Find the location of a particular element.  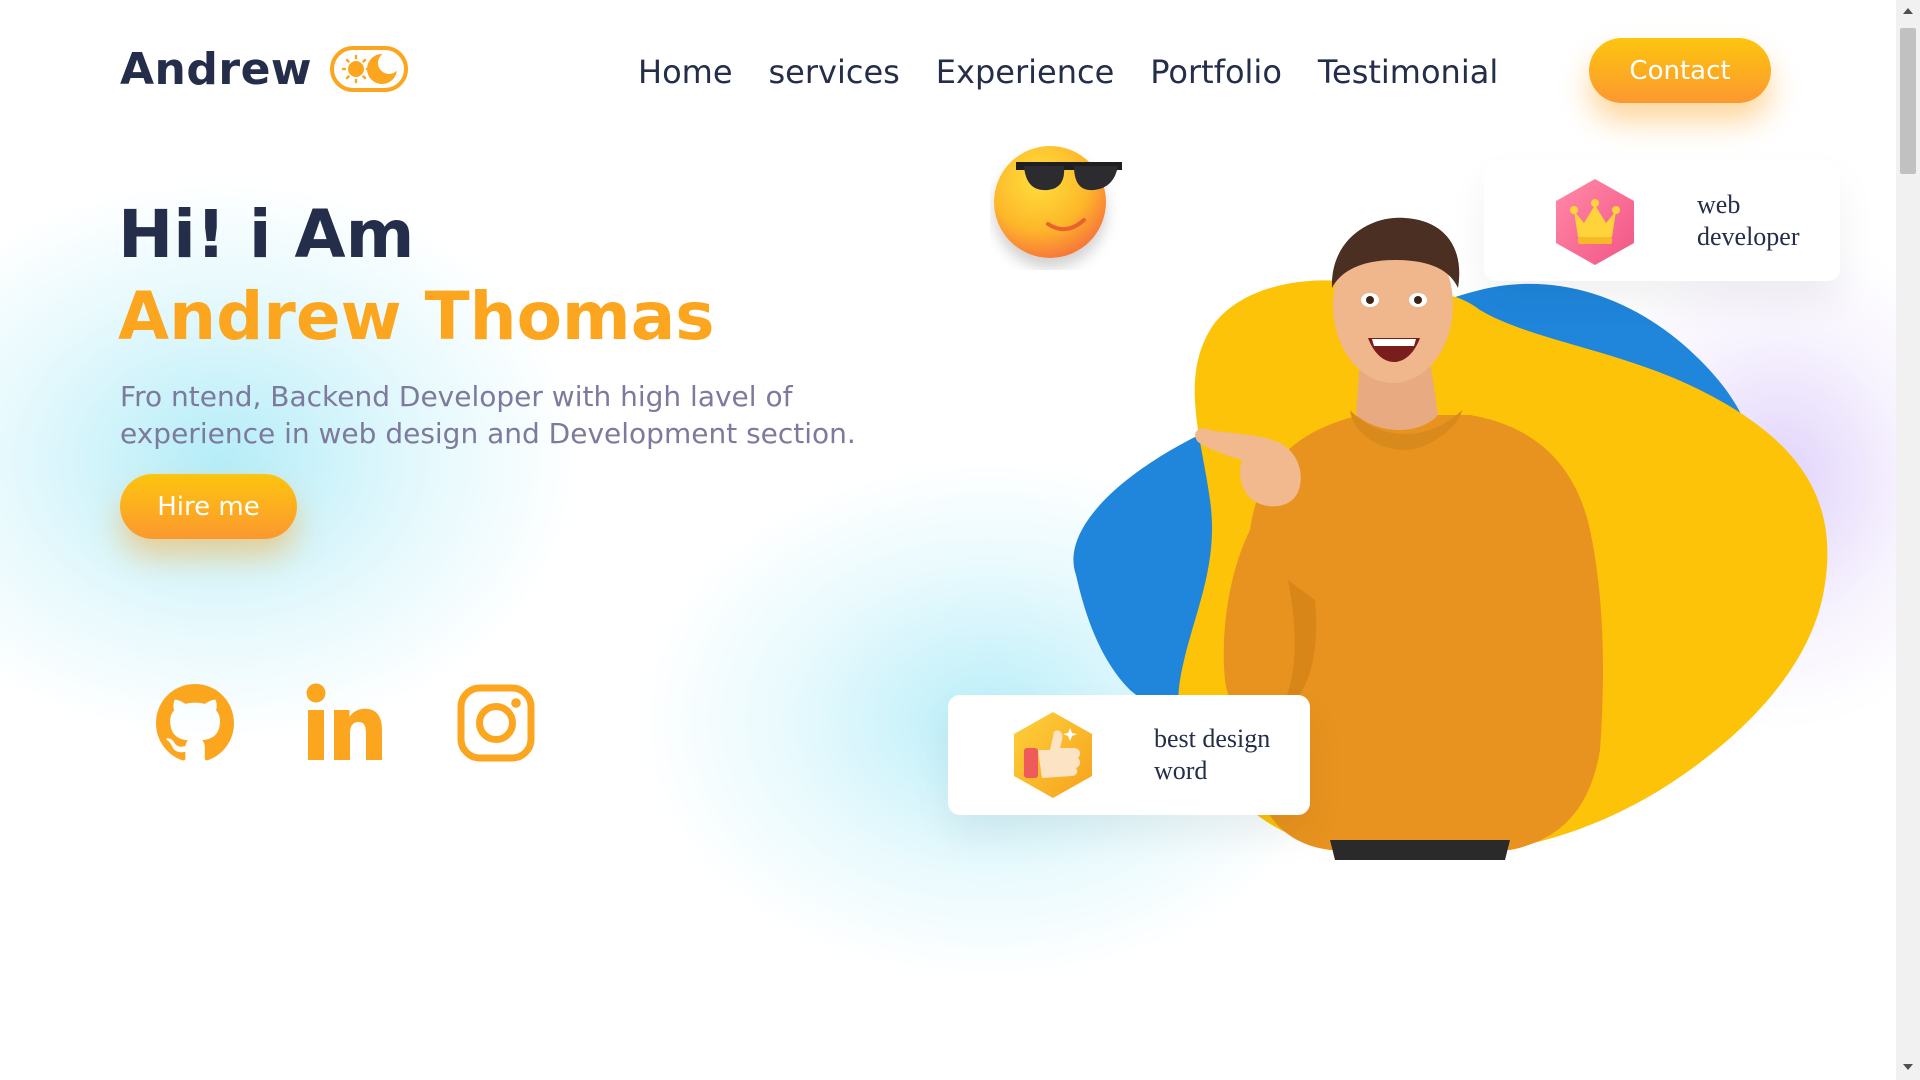

contact-button: Contact is located at coordinates (1680, 70).